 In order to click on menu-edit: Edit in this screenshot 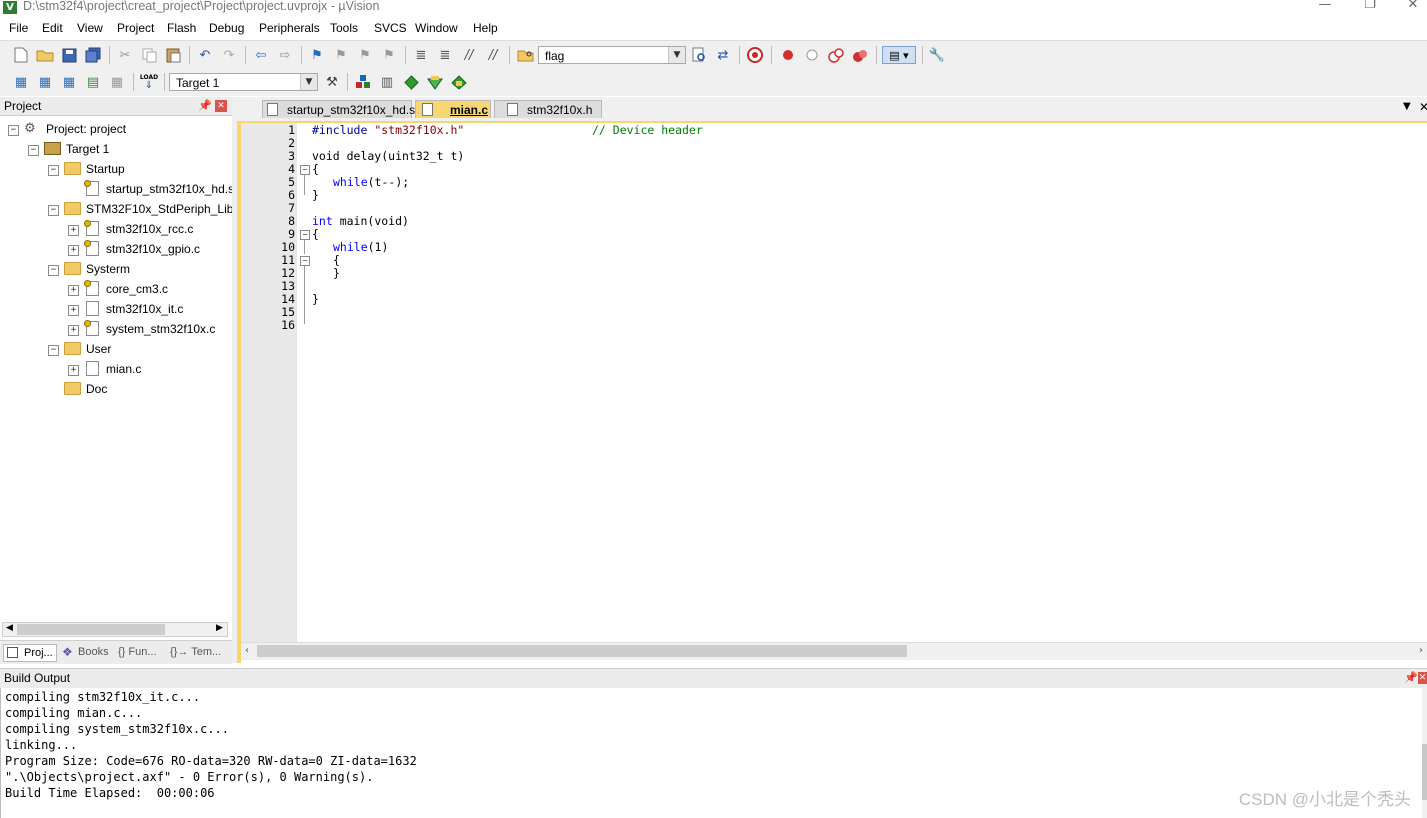, I will do `click(52, 28)`.